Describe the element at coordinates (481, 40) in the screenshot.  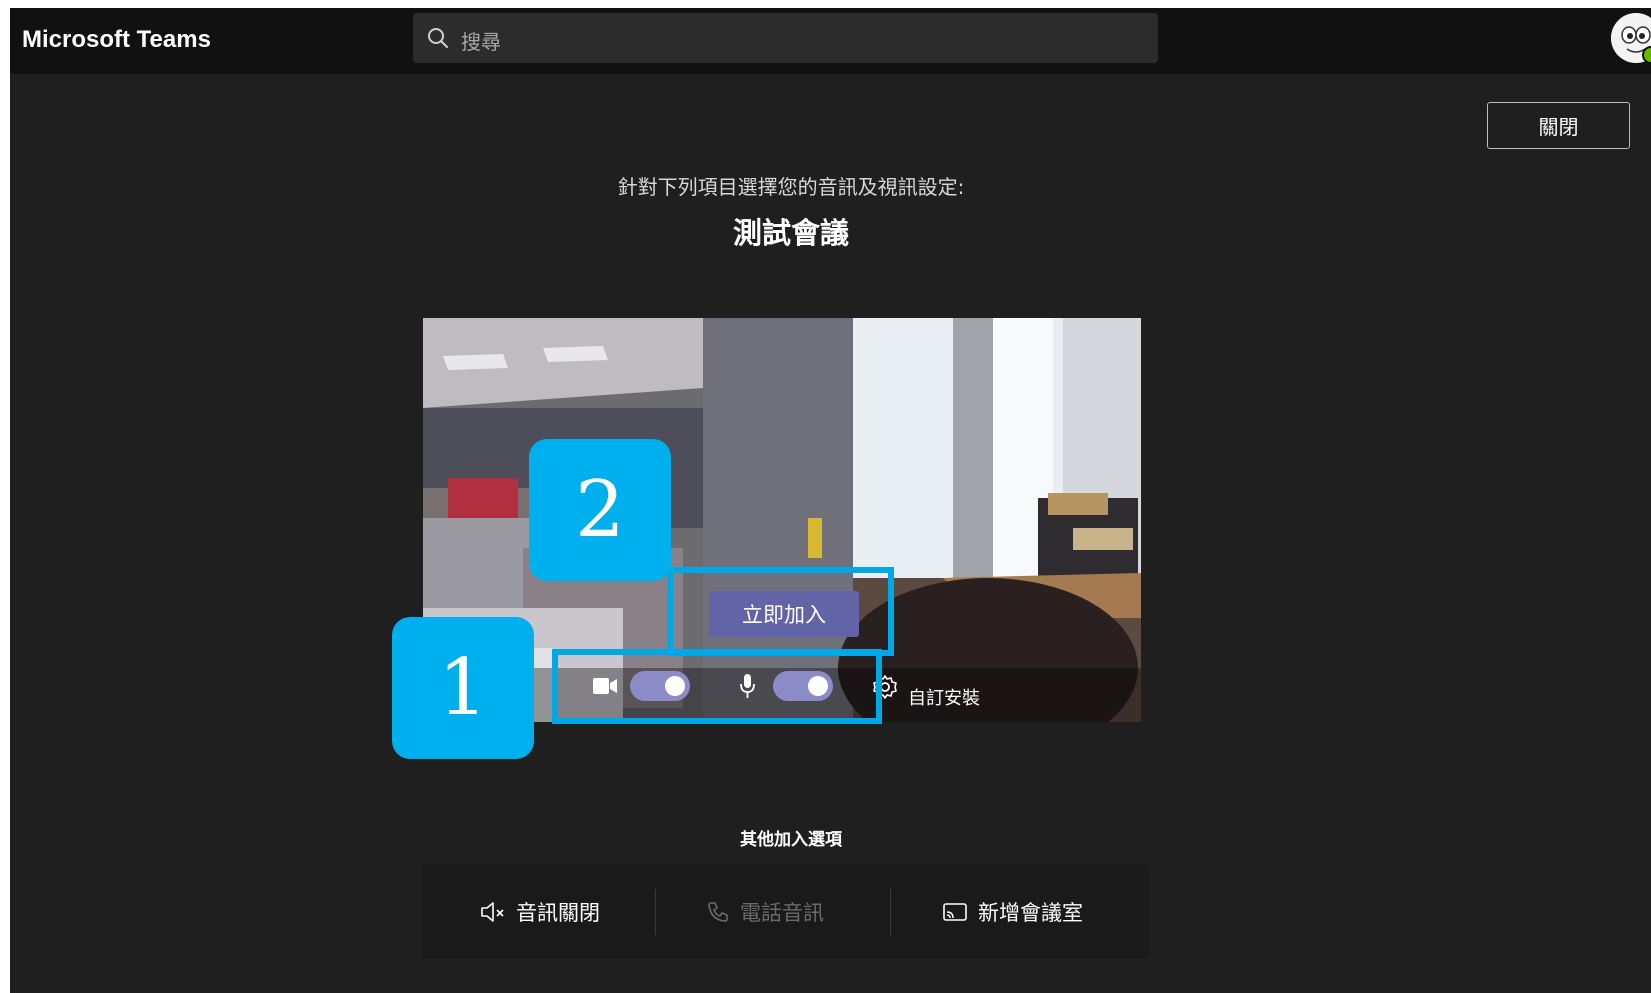
I see `search-input: 搜尋` at that location.